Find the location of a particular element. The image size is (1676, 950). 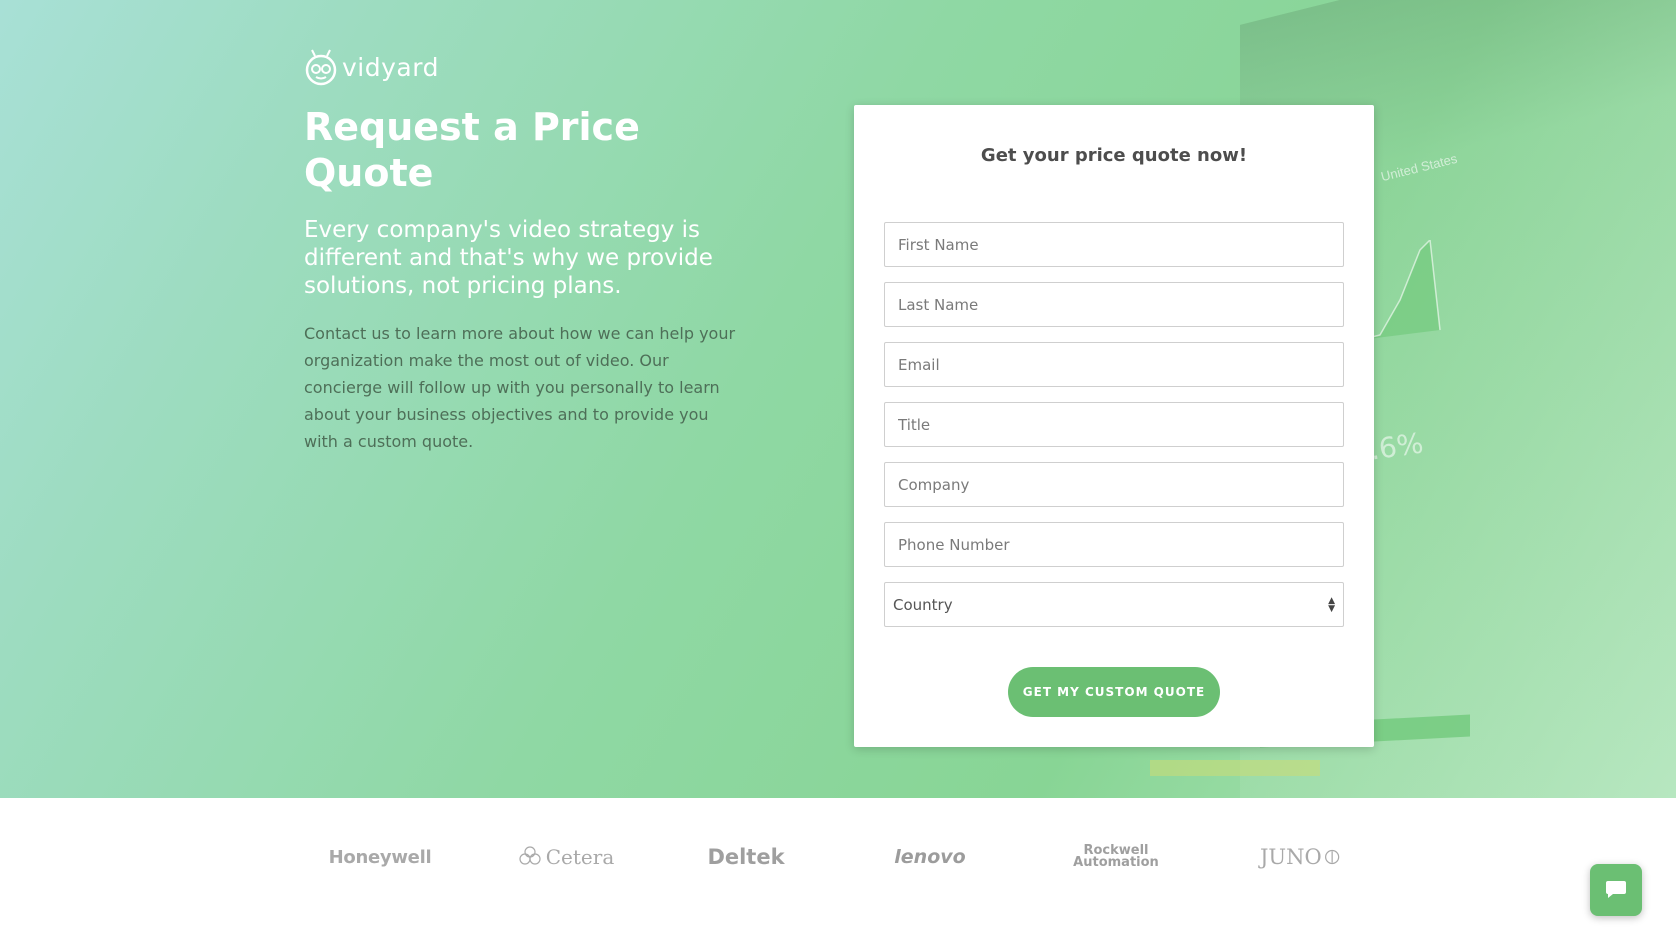

rockwell-automation-logo: Rockwell Automation is located at coordinates (1116, 857).